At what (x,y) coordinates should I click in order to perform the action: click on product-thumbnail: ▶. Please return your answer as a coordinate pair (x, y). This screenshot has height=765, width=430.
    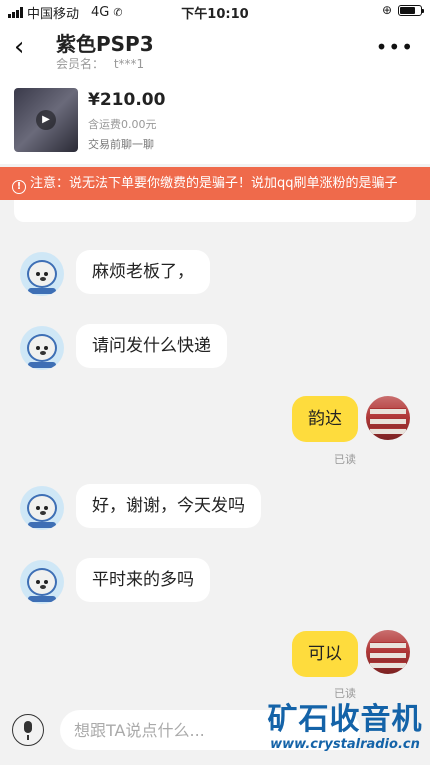
    Looking at the image, I should click on (46, 120).